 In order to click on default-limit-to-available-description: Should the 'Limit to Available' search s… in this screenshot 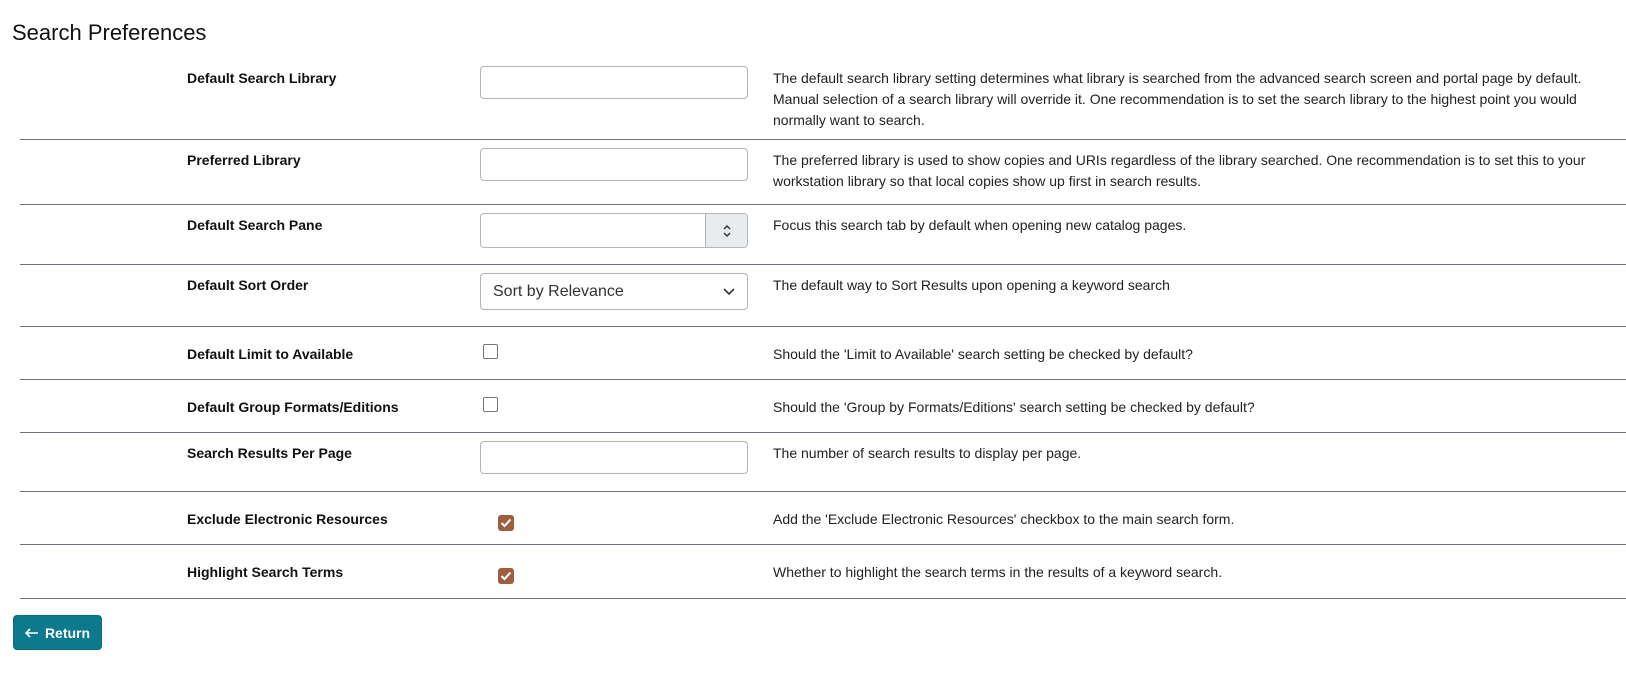, I will do `click(983, 354)`.